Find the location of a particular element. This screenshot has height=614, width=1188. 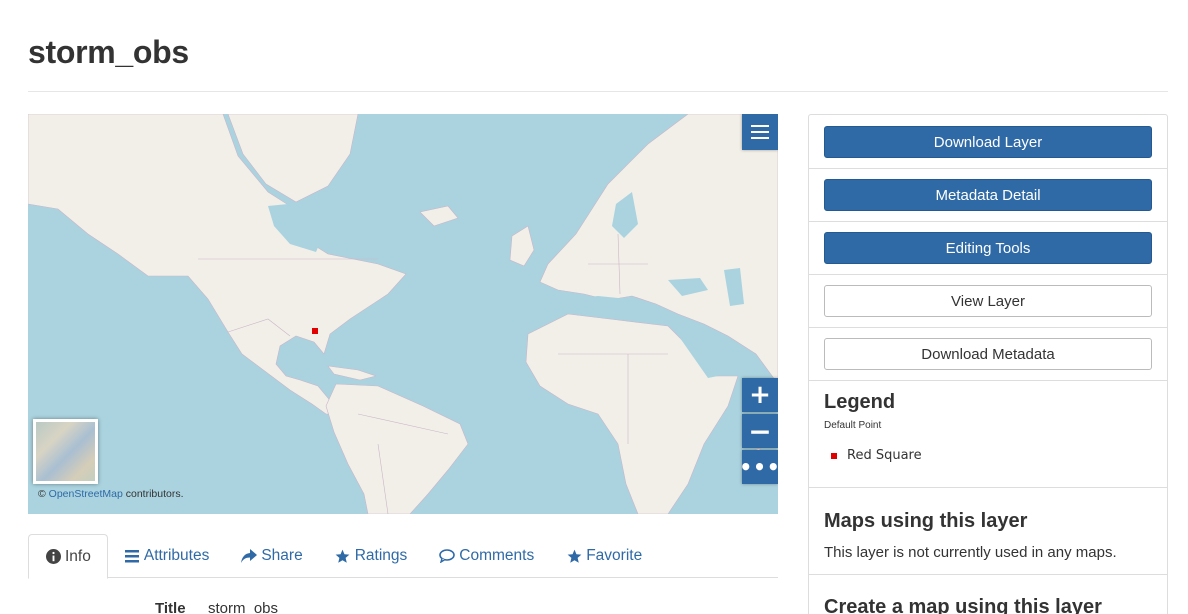

osm-link: OpenStreetMap is located at coordinates (86, 494).